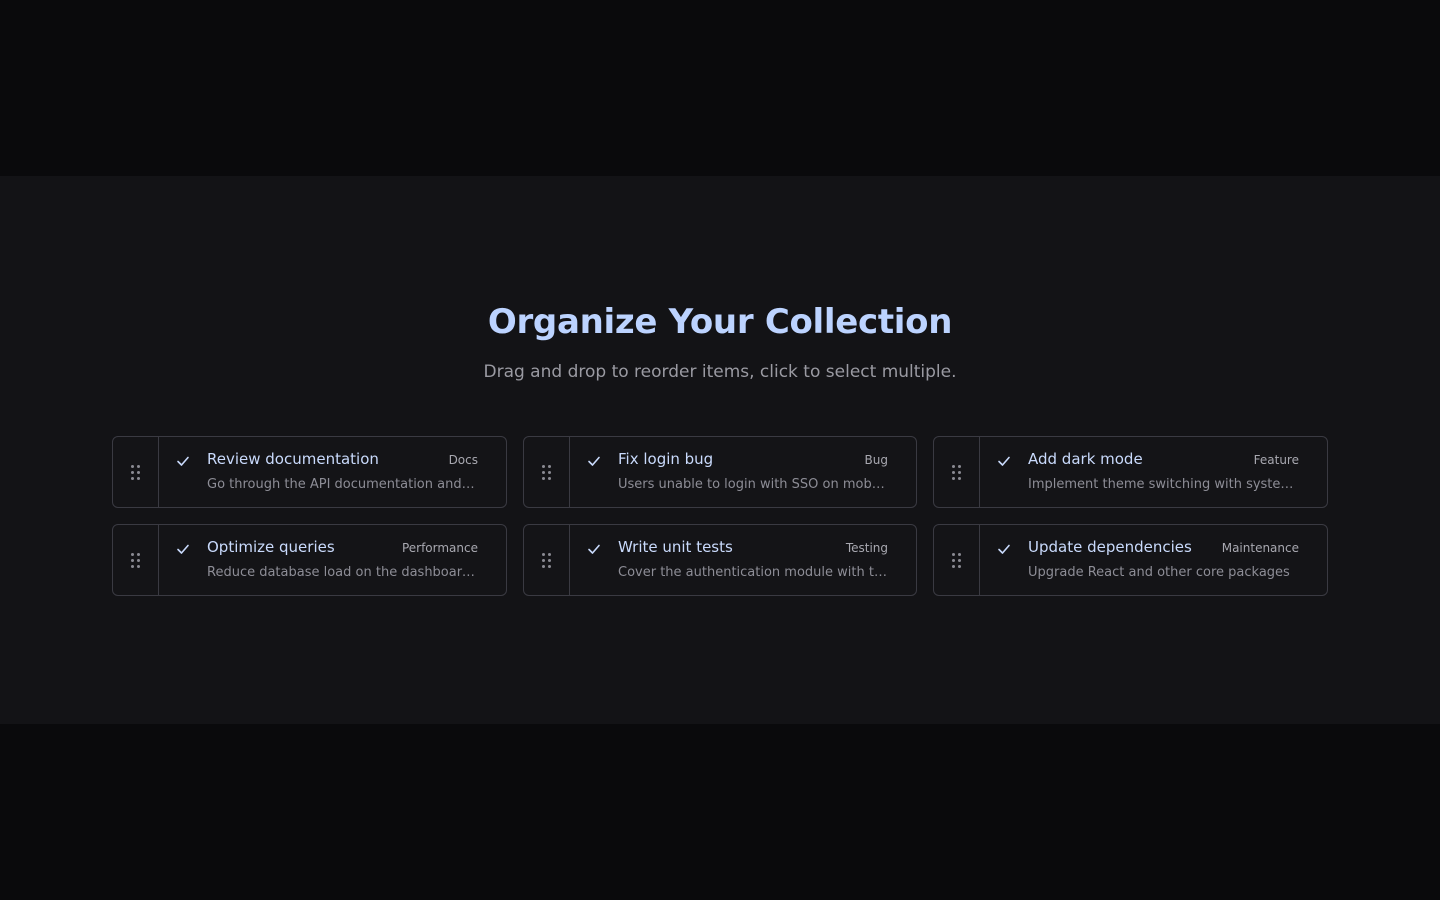 This screenshot has height=900, width=1440. Describe the element at coordinates (1159, 572) in the screenshot. I see `item-description: Upgrade React and other core packages` at that location.